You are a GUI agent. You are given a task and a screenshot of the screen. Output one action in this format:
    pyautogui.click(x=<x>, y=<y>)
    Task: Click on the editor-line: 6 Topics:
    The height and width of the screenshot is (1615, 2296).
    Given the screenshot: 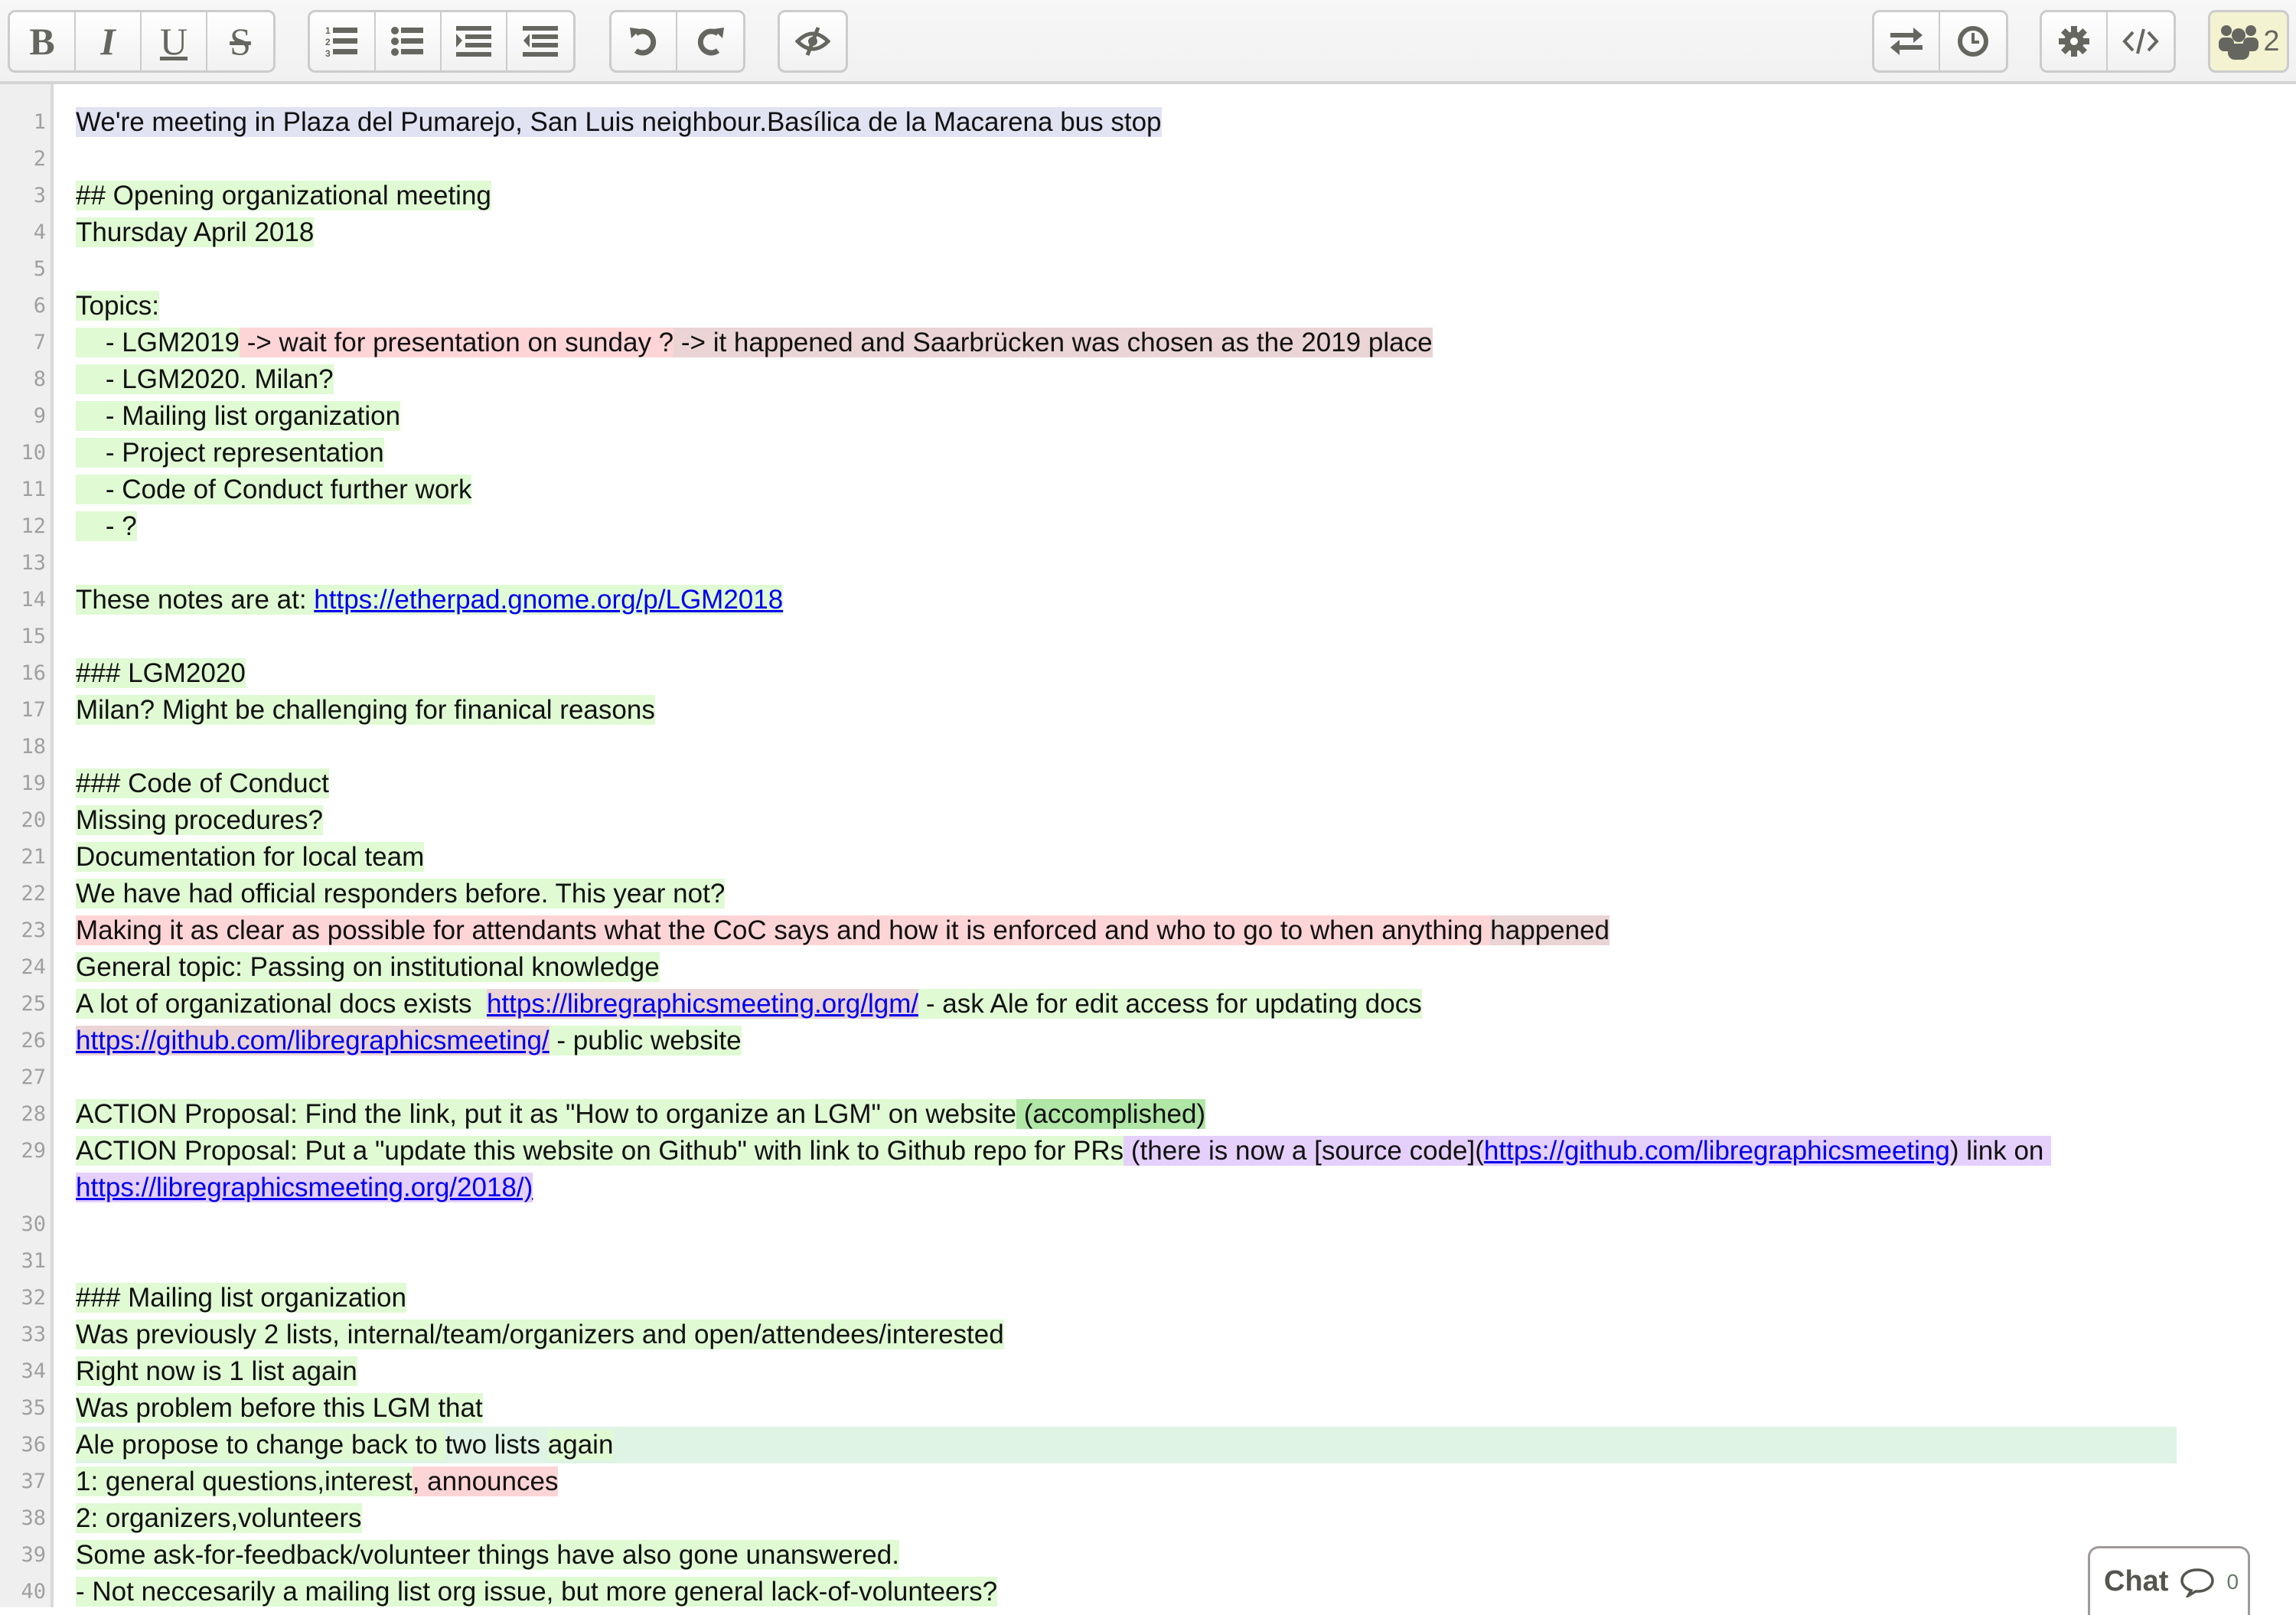 What is the action you would take?
    pyautogui.click(x=1148, y=306)
    